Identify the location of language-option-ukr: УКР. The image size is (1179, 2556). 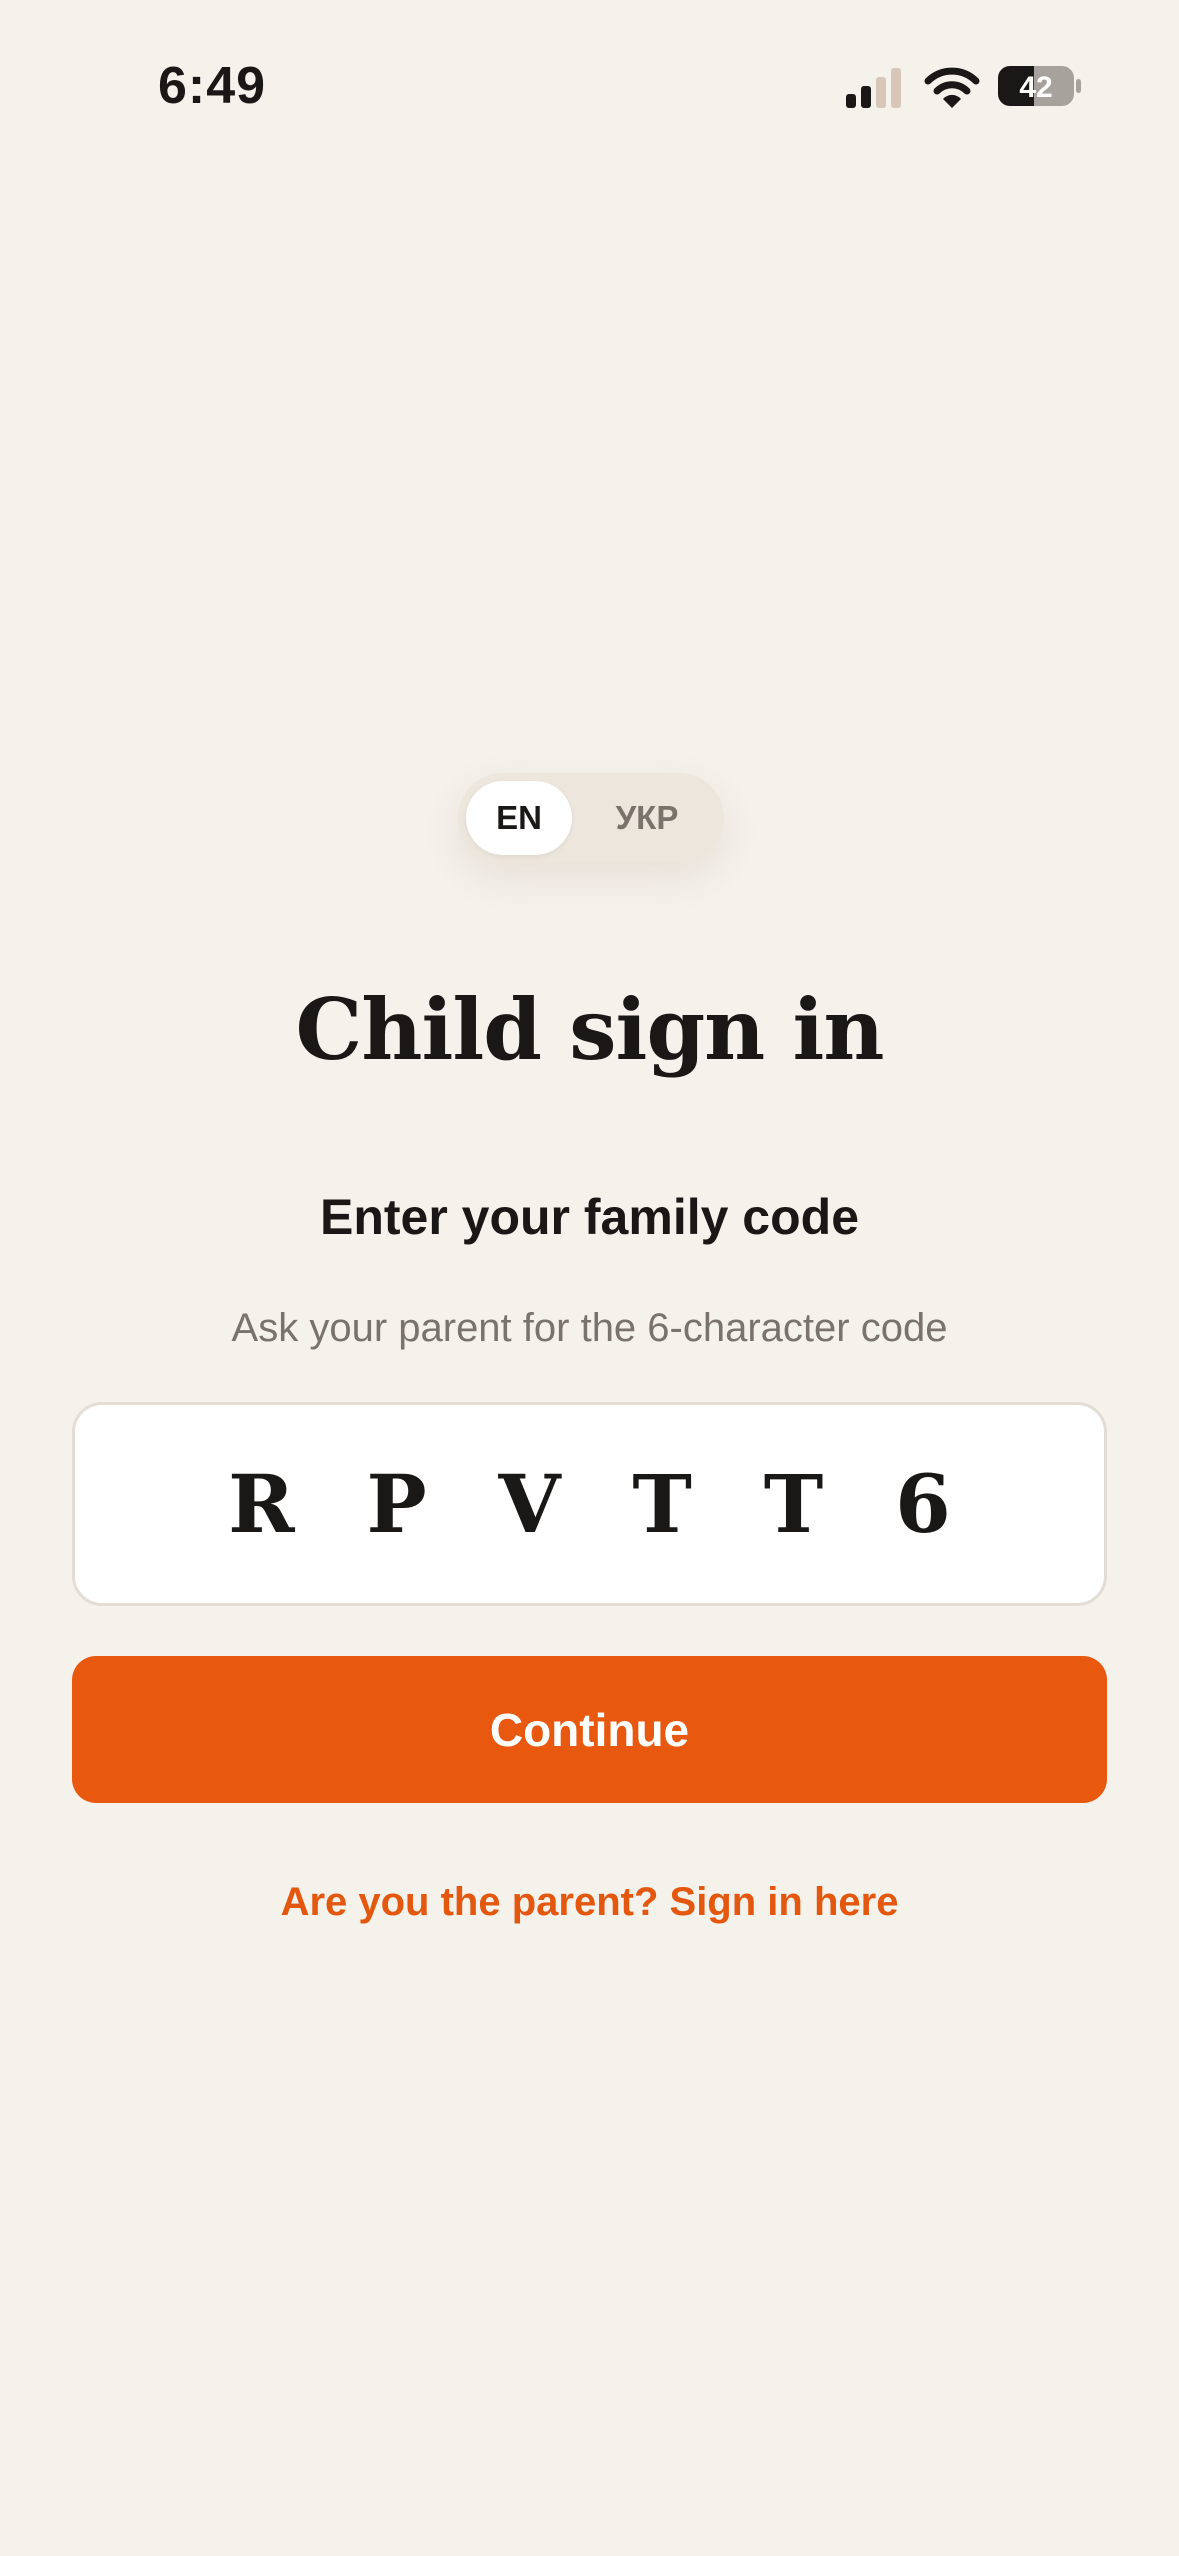
(647, 818).